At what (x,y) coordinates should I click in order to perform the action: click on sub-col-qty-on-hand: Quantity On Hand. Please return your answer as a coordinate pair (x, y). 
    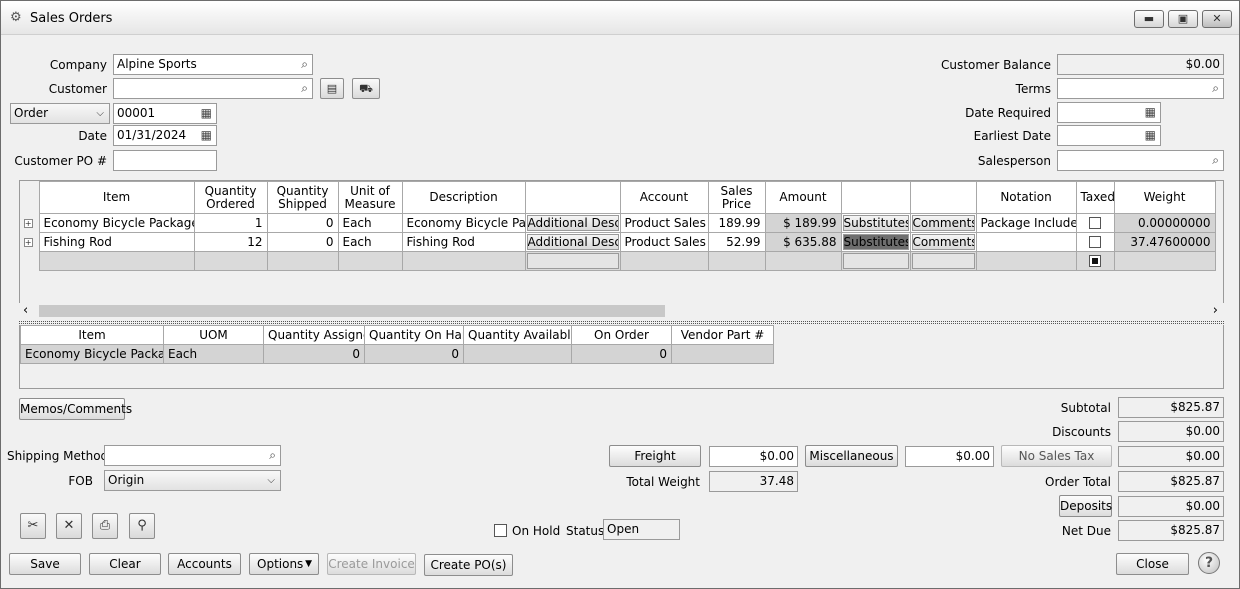
    Looking at the image, I should click on (414, 335).